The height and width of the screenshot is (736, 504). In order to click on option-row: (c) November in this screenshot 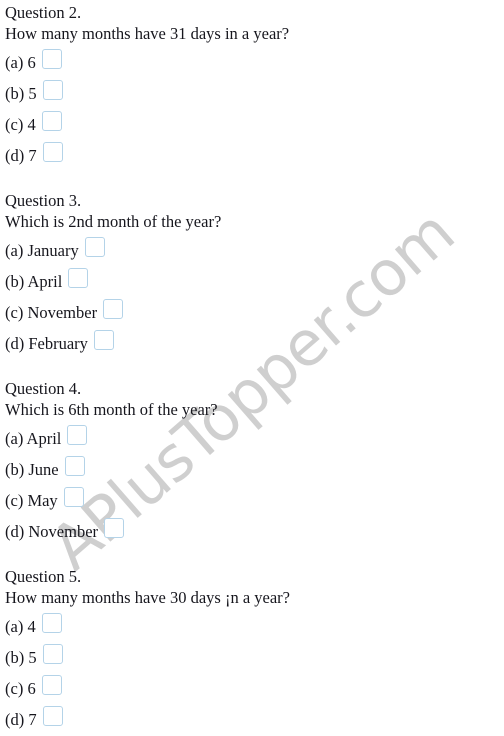, I will do `click(254, 313)`.